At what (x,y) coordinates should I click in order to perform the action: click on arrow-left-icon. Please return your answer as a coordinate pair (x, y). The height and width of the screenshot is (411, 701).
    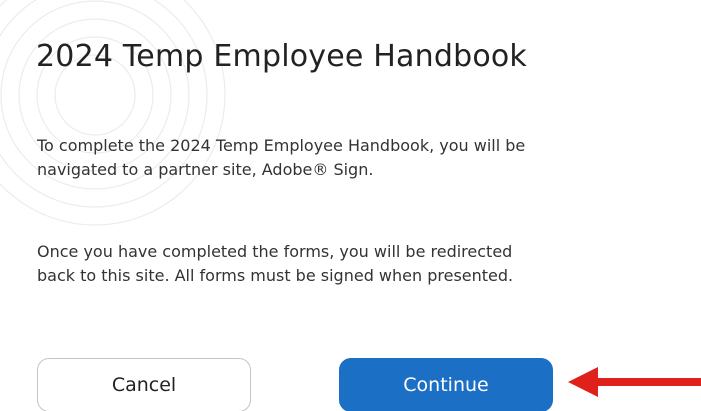
    Looking at the image, I should click on (634, 382).